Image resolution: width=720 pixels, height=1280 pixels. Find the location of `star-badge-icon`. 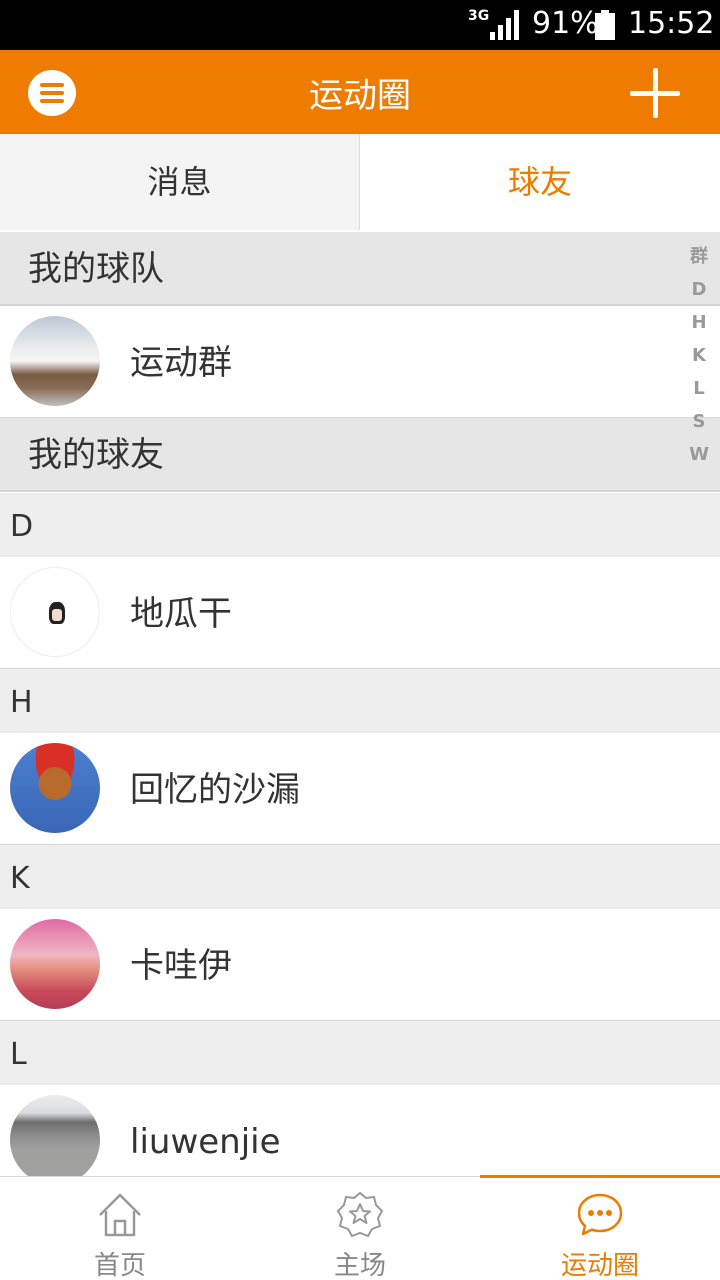

star-badge-icon is located at coordinates (360, 1214).